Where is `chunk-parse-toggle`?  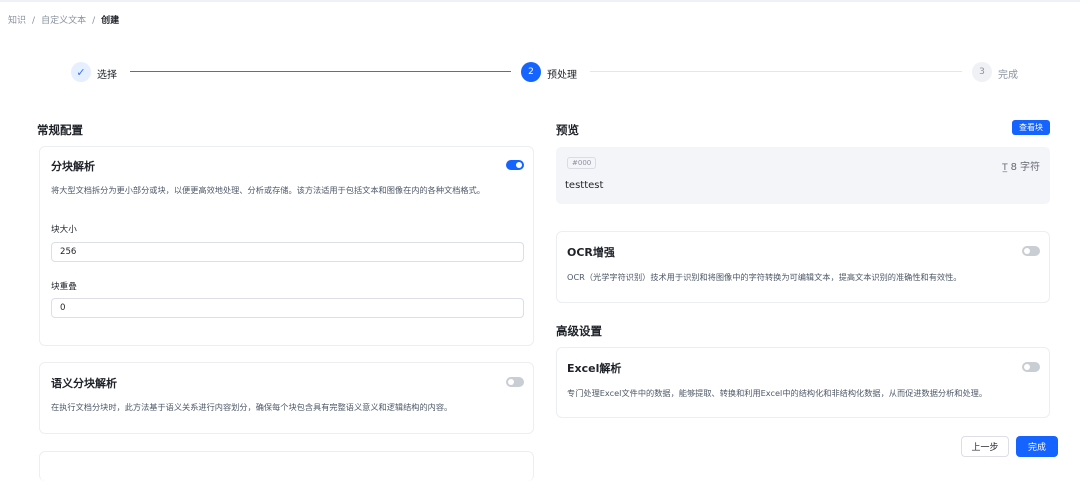
chunk-parse-toggle is located at coordinates (515, 165).